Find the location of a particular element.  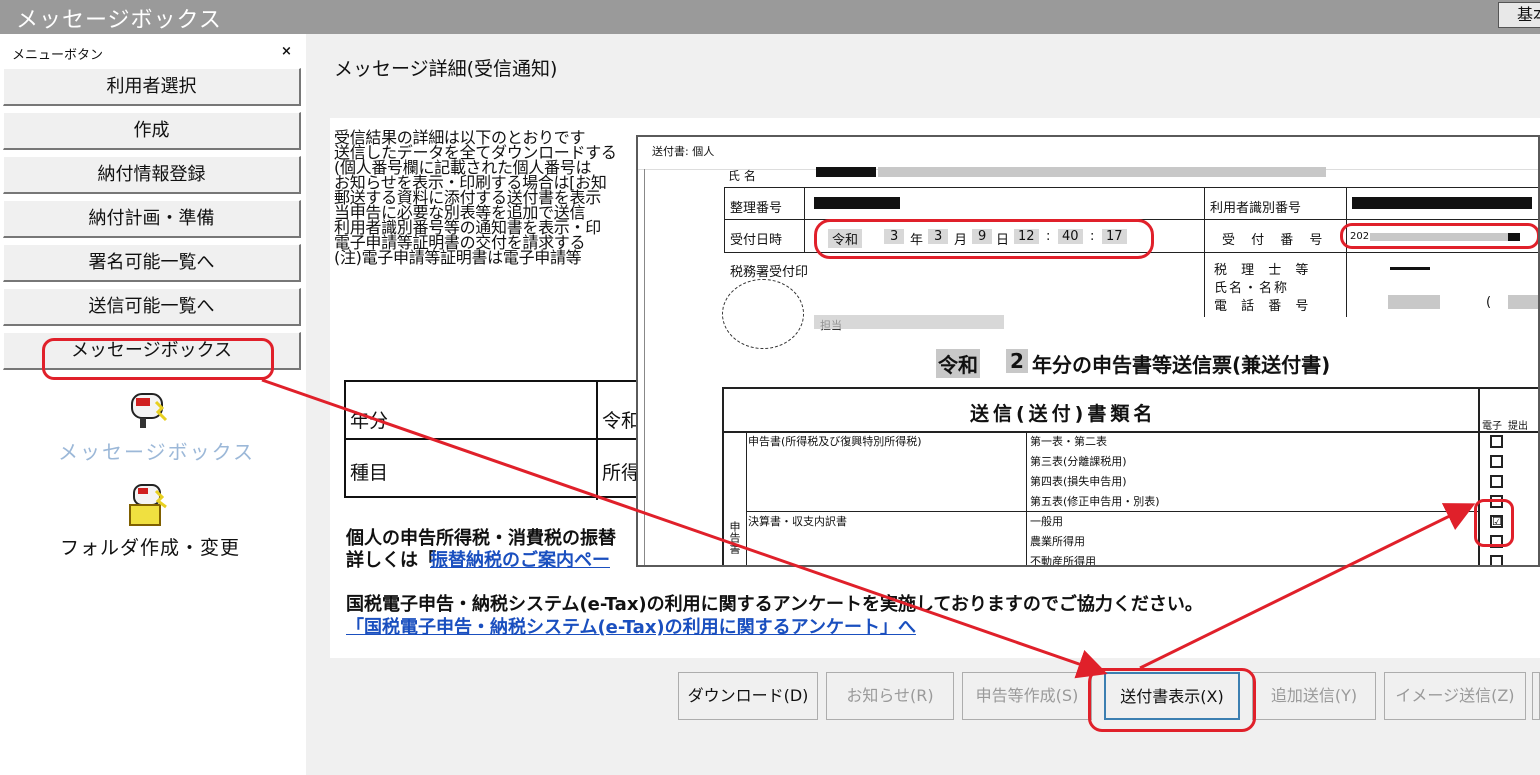

title-bar is located at coordinates (770, 17).